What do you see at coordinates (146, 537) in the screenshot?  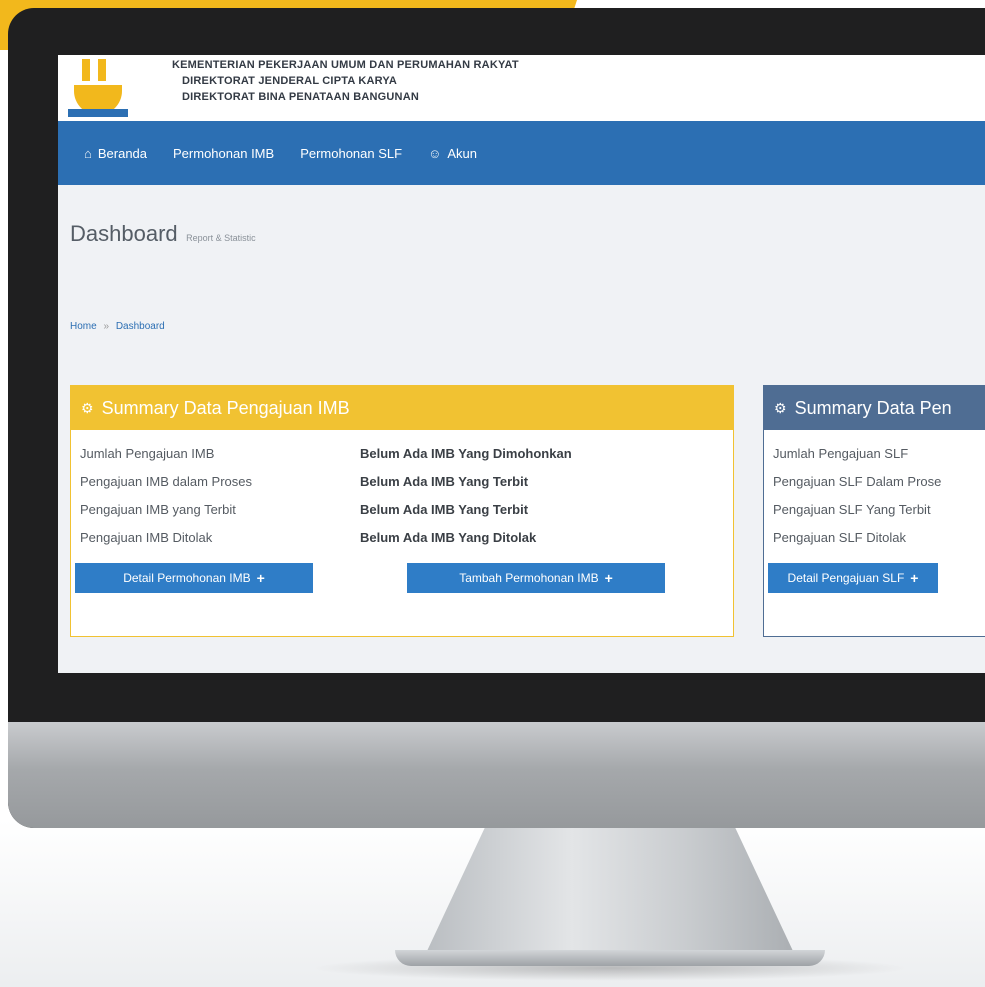 I see `imb-row-label: Pengajuan IMB Ditolak` at bounding box center [146, 537].